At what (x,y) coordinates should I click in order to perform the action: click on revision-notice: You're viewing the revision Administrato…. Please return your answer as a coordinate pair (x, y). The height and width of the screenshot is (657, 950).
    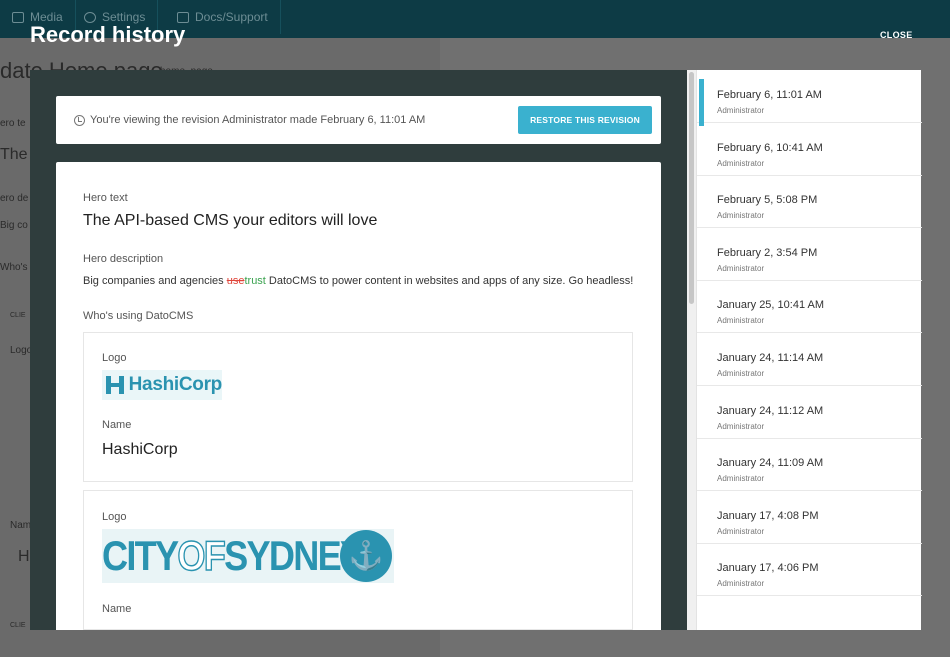
    Looking at the image, I should click on (358, 120).